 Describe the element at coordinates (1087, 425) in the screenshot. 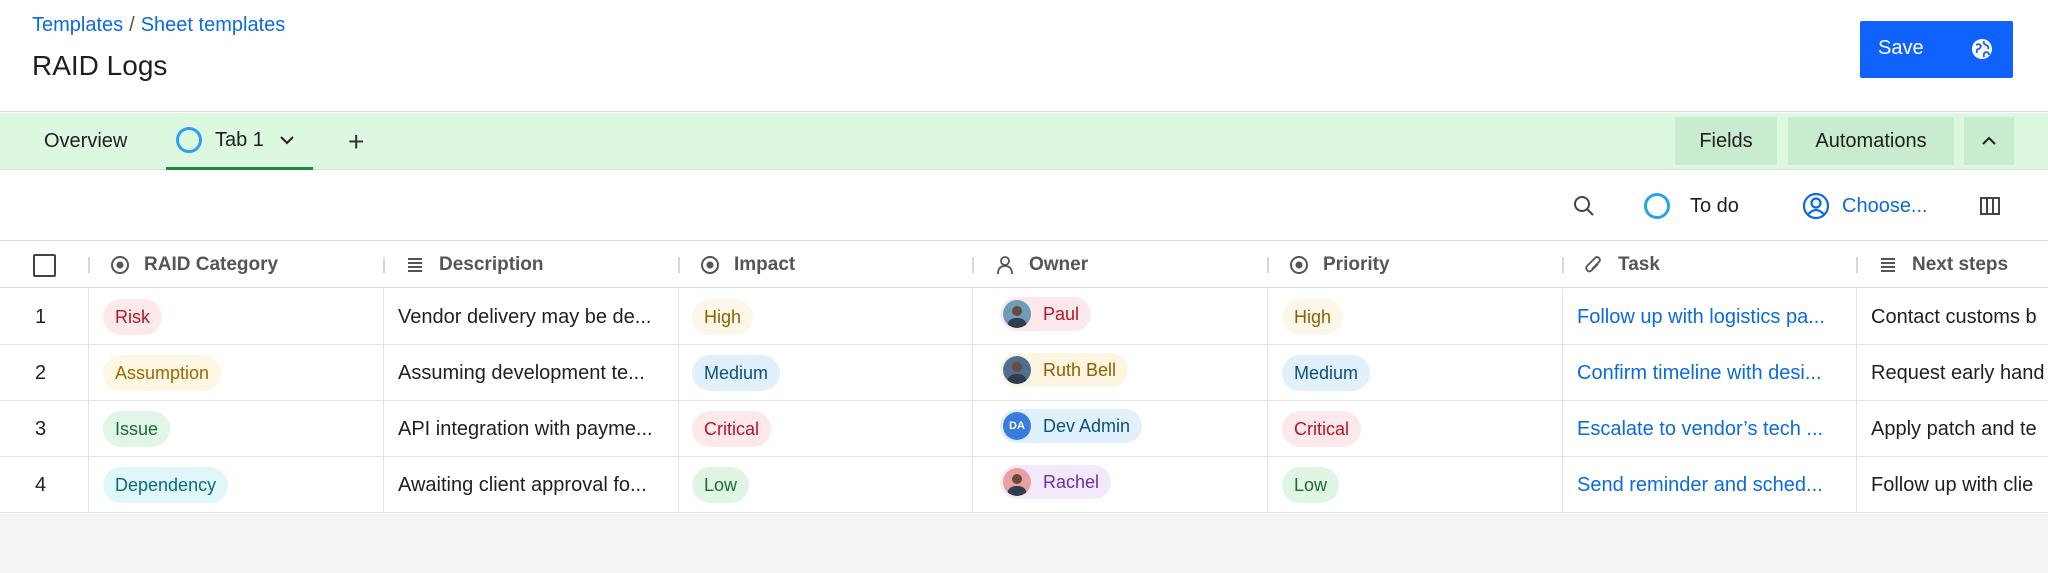

I see `owner-name: Dev Admin` at that location.